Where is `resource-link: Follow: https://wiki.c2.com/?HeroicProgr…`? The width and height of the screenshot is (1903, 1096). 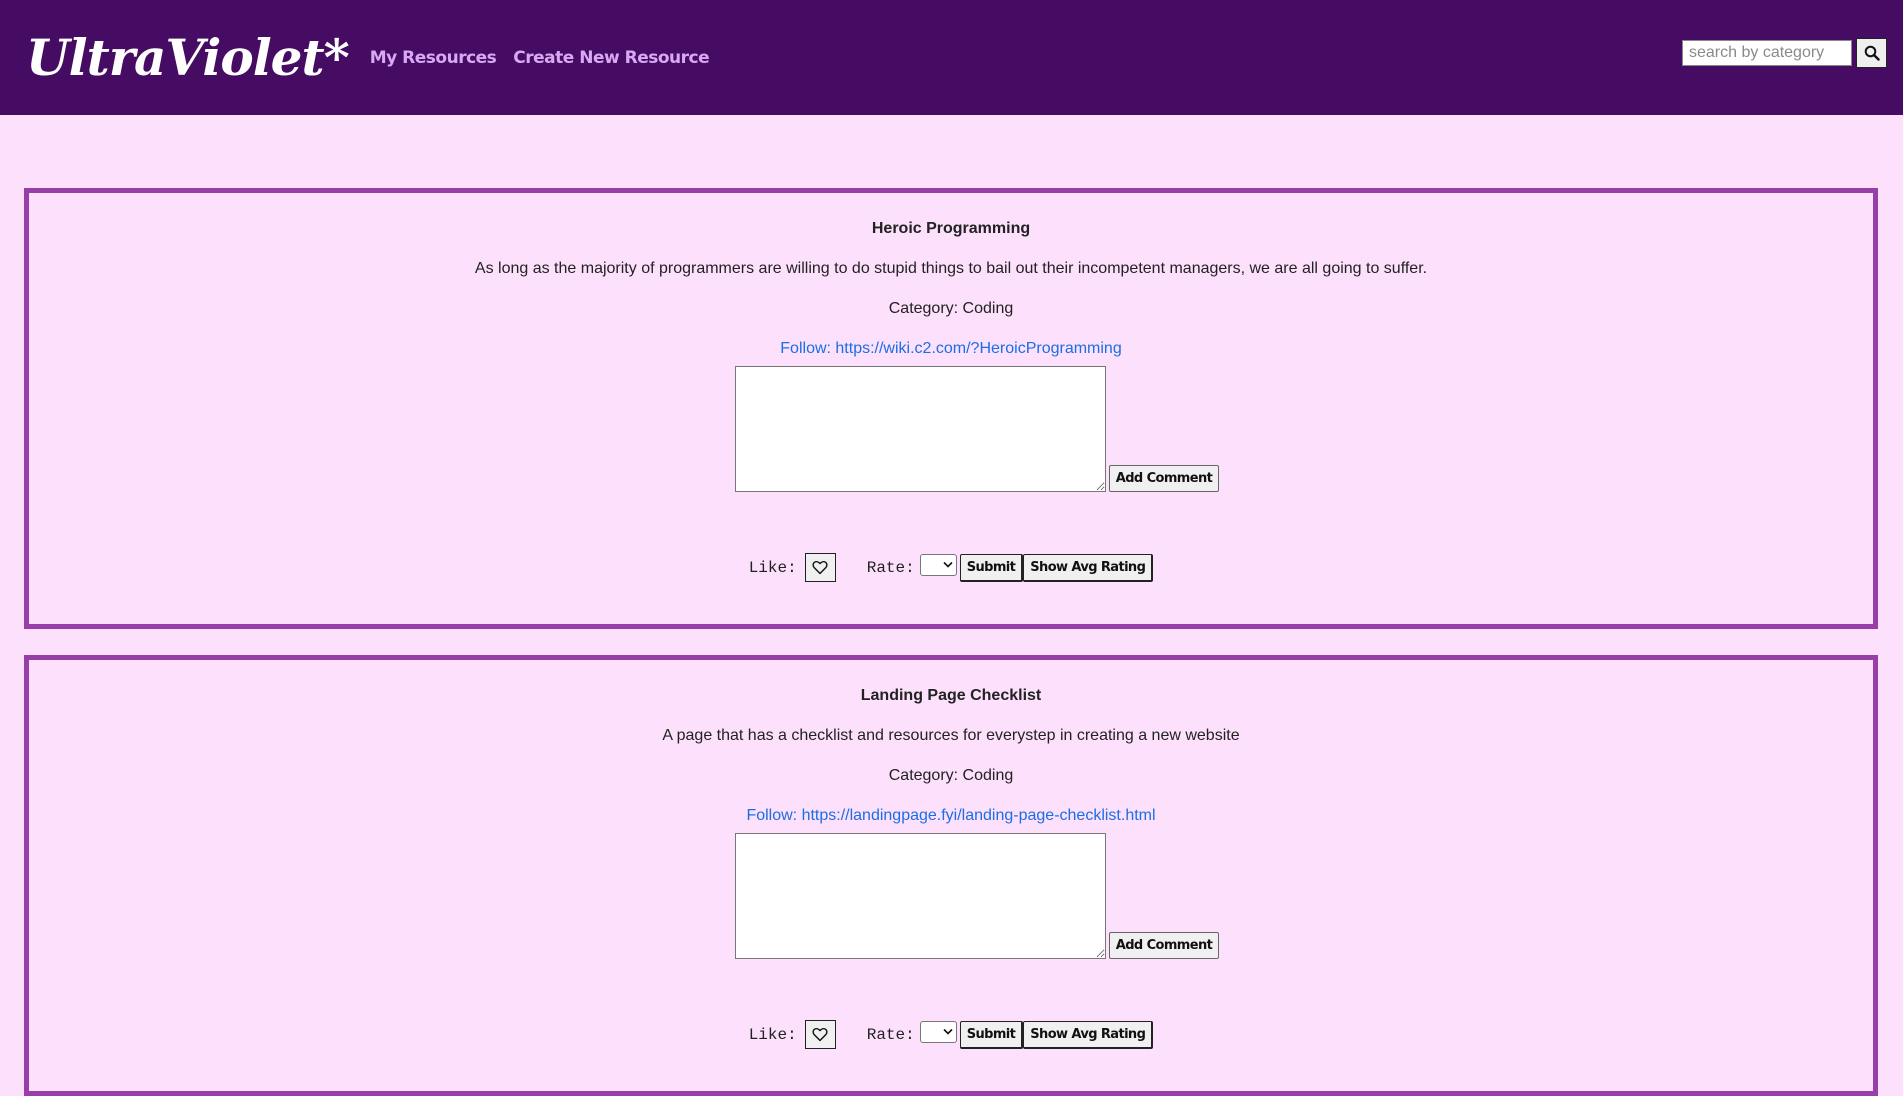 resource-link: Follow: https://wiki.c2.com/?HeroicProgr… is located at coordinates (951, 349).